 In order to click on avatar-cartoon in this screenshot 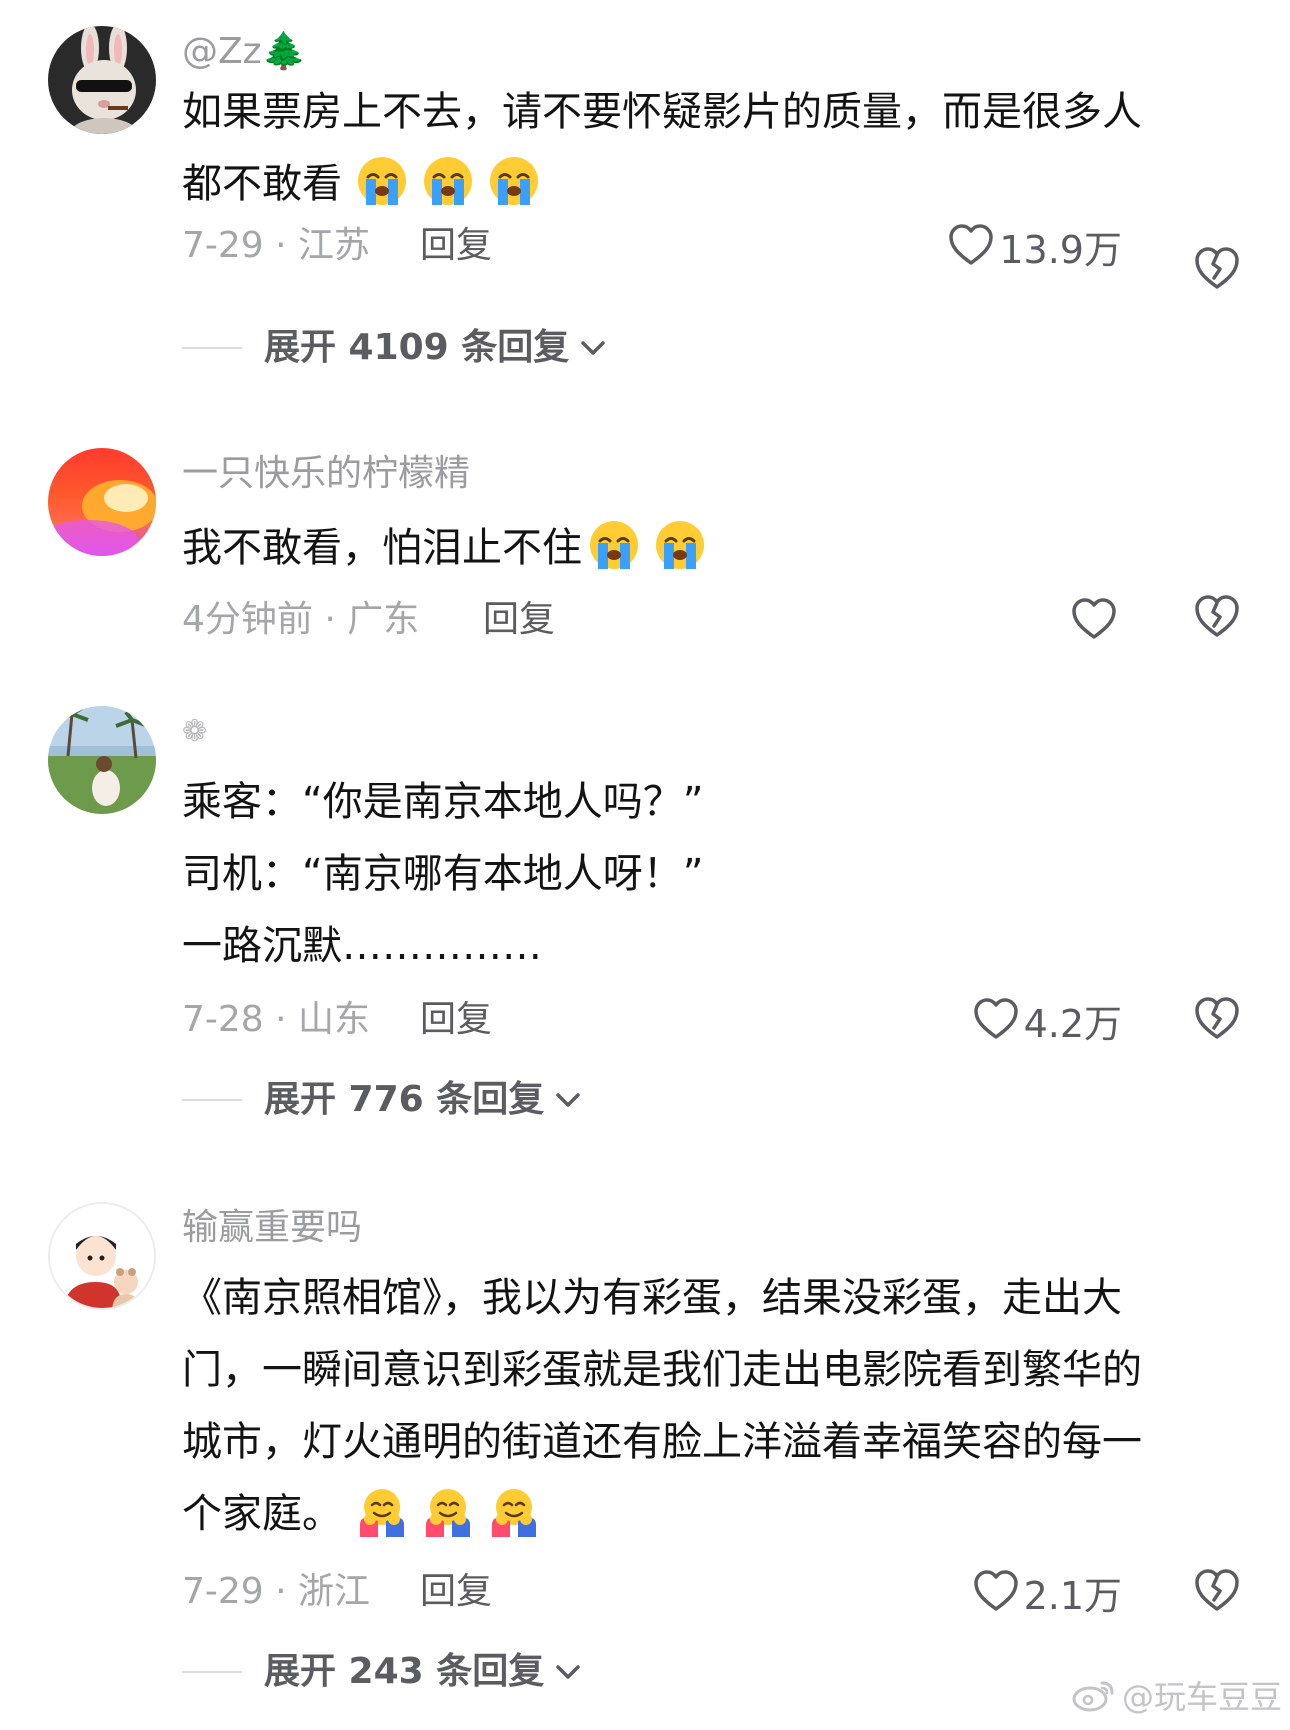, I will do `click(102, 1256)`.